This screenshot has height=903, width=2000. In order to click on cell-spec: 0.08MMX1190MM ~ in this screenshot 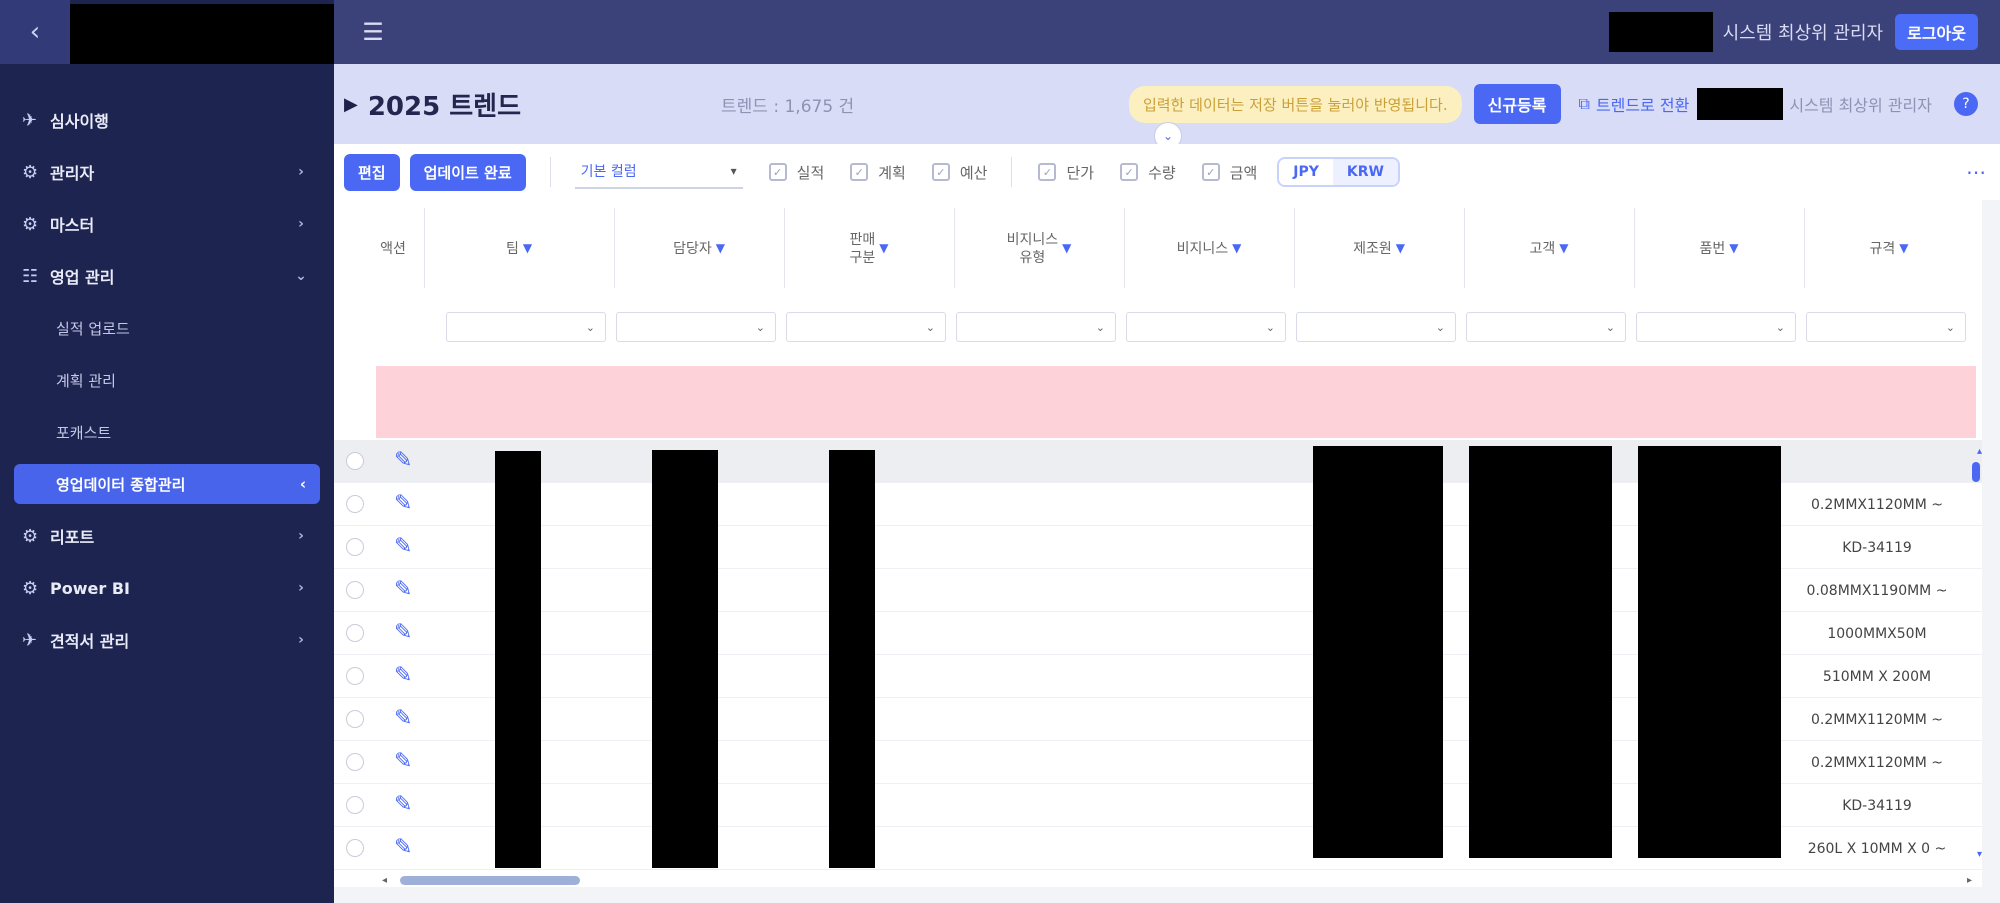, I will do `click(1877, 590)`.